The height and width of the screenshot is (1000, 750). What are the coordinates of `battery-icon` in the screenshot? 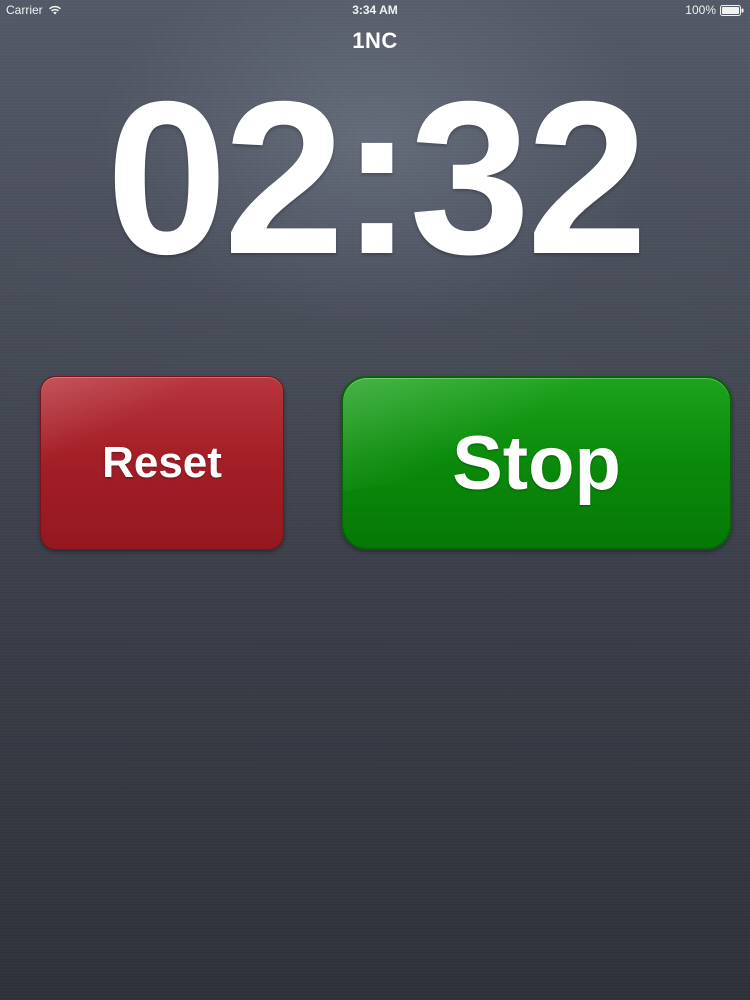 It's located at (732, 10).